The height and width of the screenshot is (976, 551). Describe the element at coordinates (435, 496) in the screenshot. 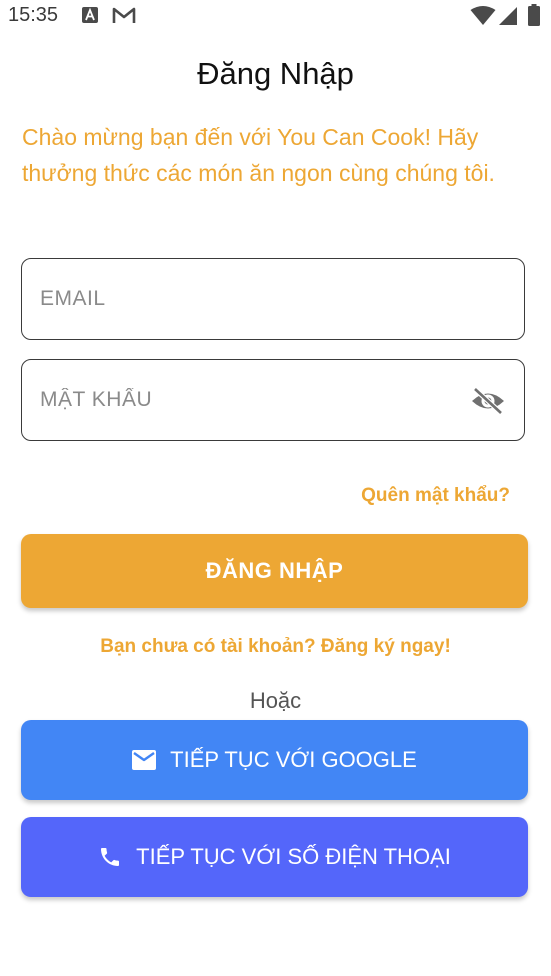

I see `forgot-password-link: Quên mật khẩu?` at that location.